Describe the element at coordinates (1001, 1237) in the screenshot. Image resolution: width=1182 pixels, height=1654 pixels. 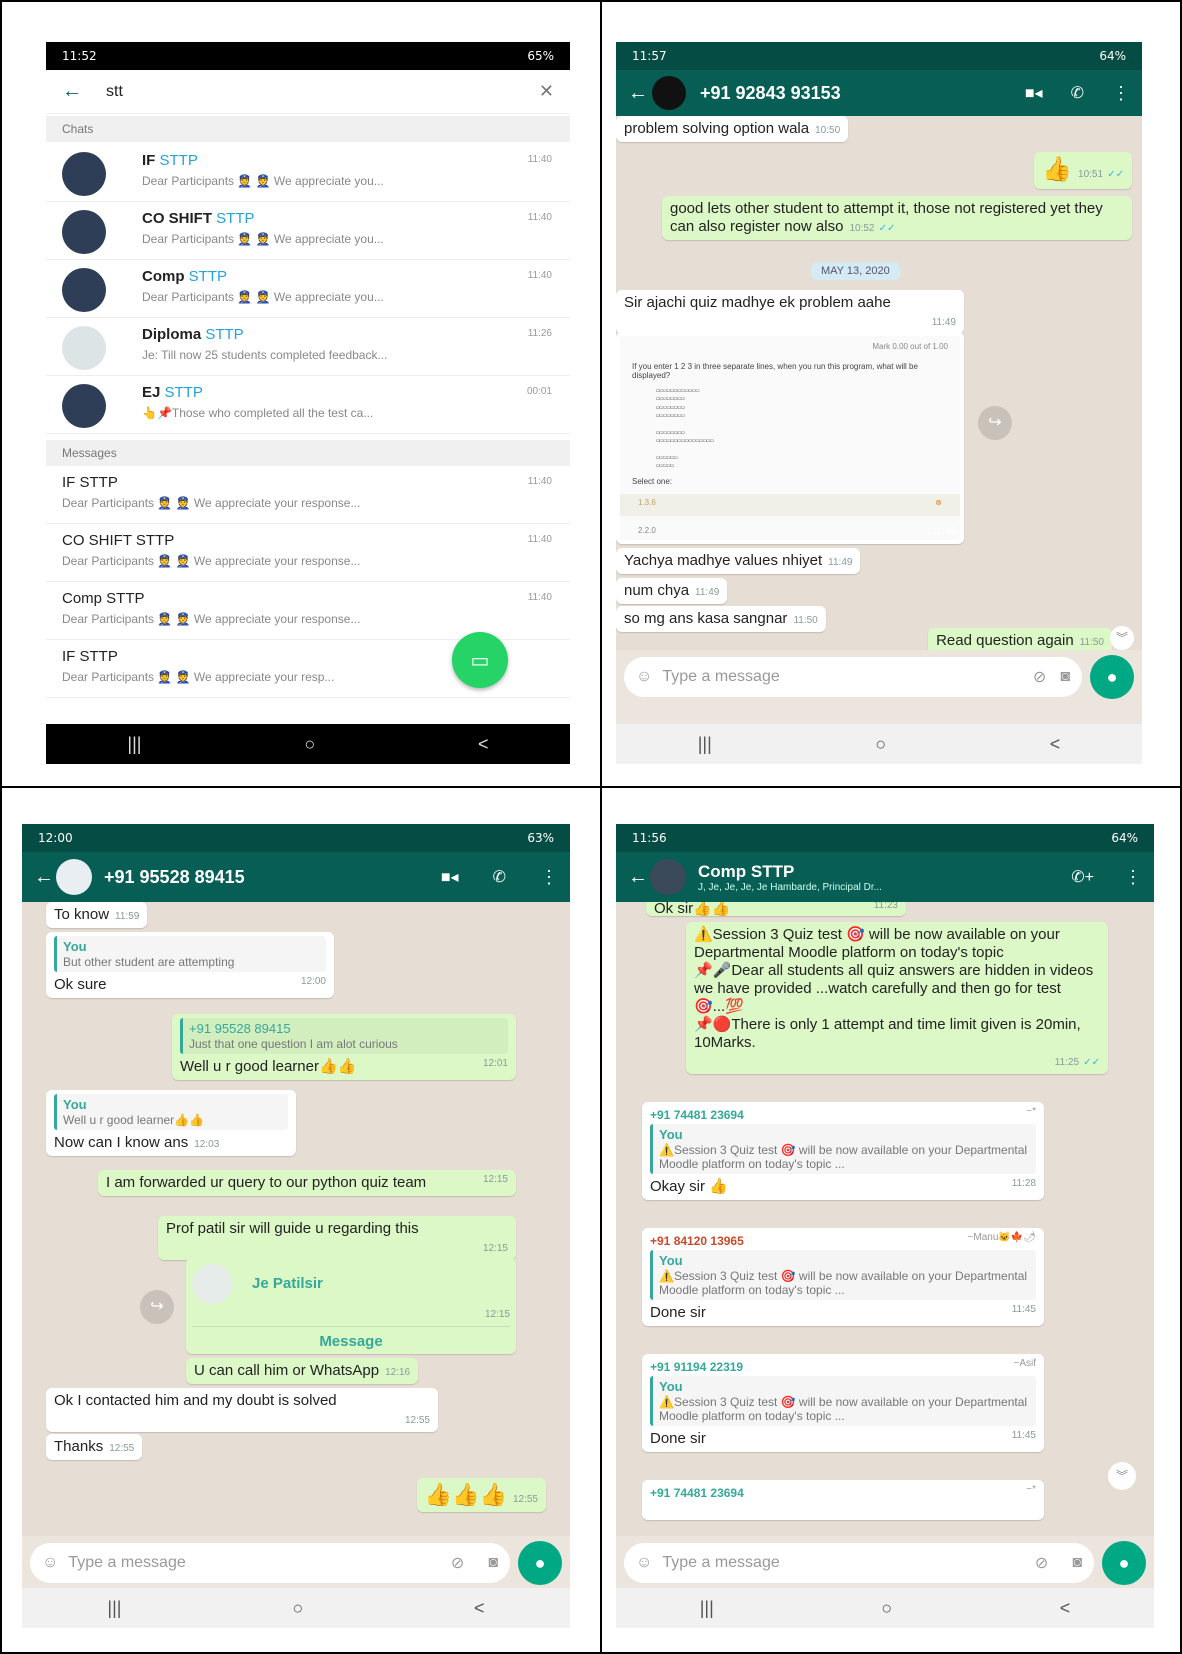
I see `sender-nickname: ~Manu🐱🍁🌶` at that location.